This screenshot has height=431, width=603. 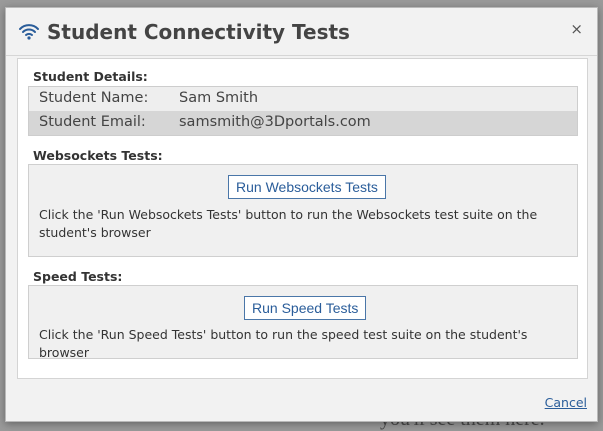 What do you see at coordinates (29, 32) in the screenshot?
I see `wifi-icon` at bounding box center [29, 32].